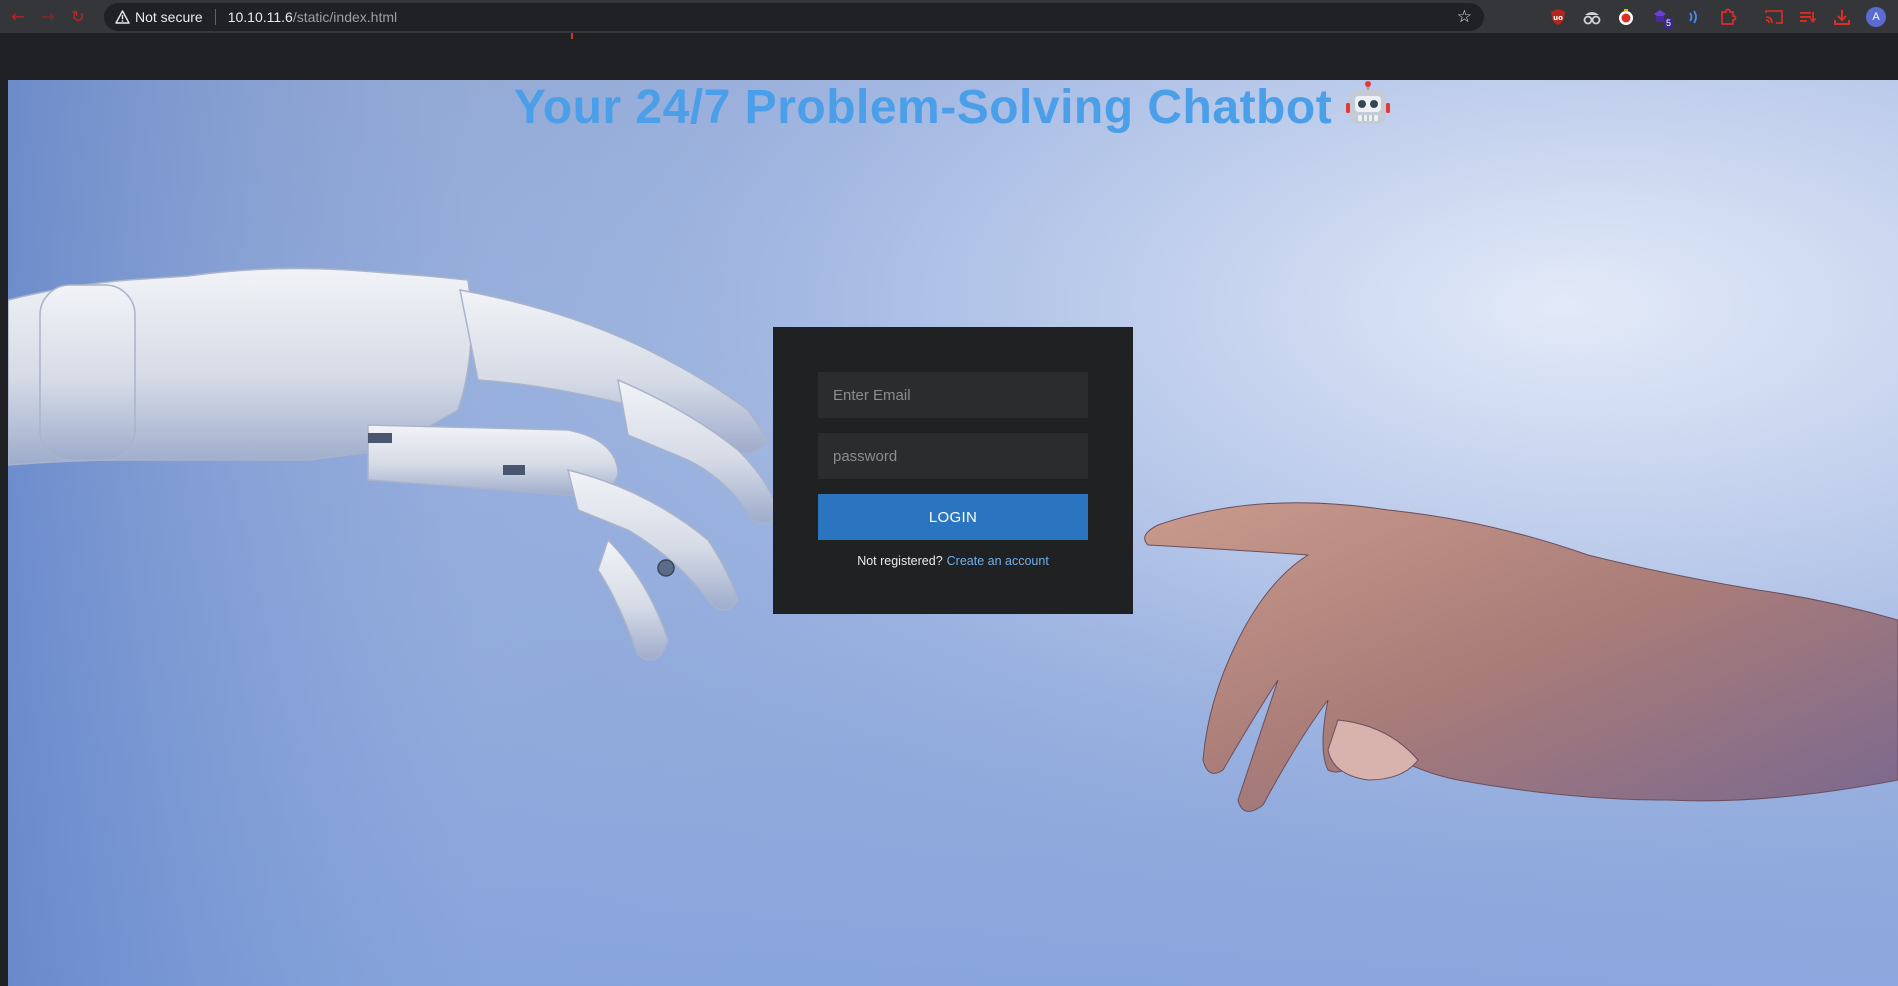  Describe the element at coordinates (1368, 102) in the screenshot. I see `robot-face-icon` at that location.